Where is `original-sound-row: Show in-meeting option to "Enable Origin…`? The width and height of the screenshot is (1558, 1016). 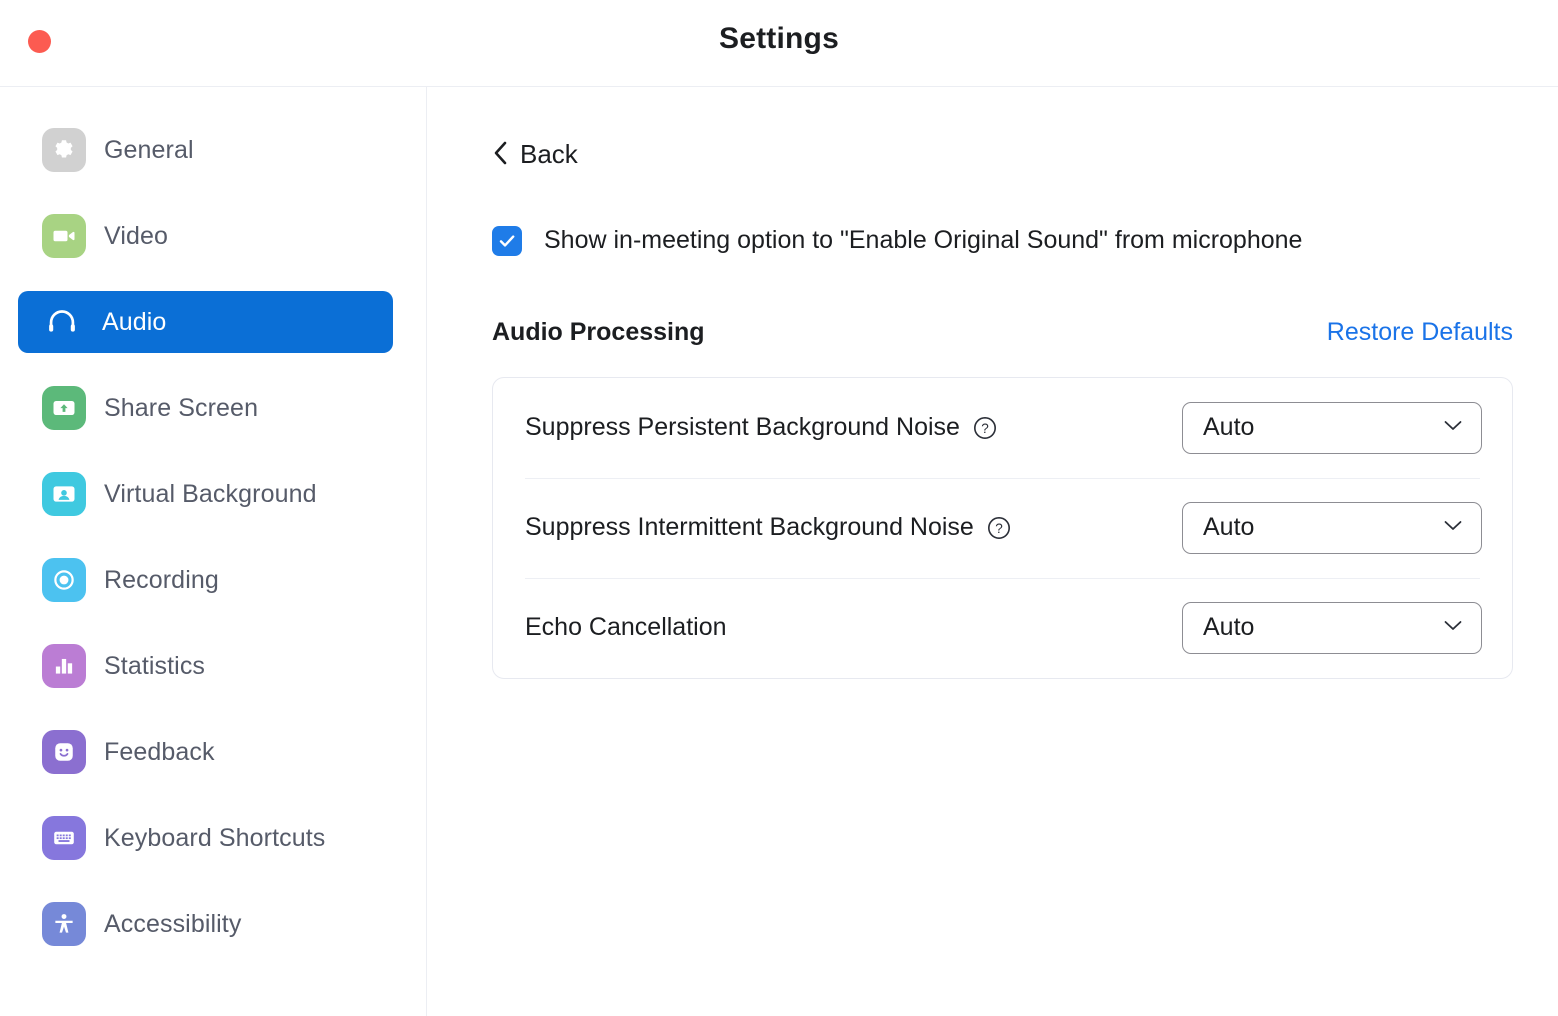 original-sound-row: Show in-meeting option to "Enable Origin… is located at coordinates (1002, 240).